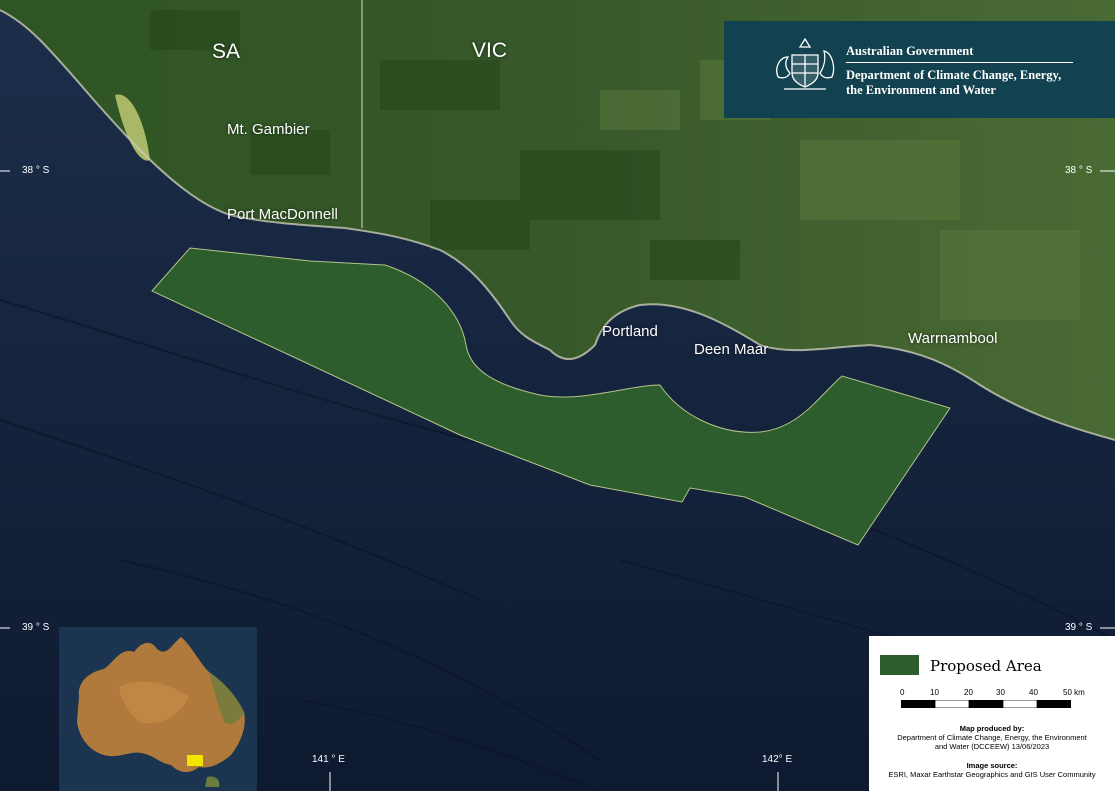  I want to click on government-title: Australian Government, so click(910, 51).